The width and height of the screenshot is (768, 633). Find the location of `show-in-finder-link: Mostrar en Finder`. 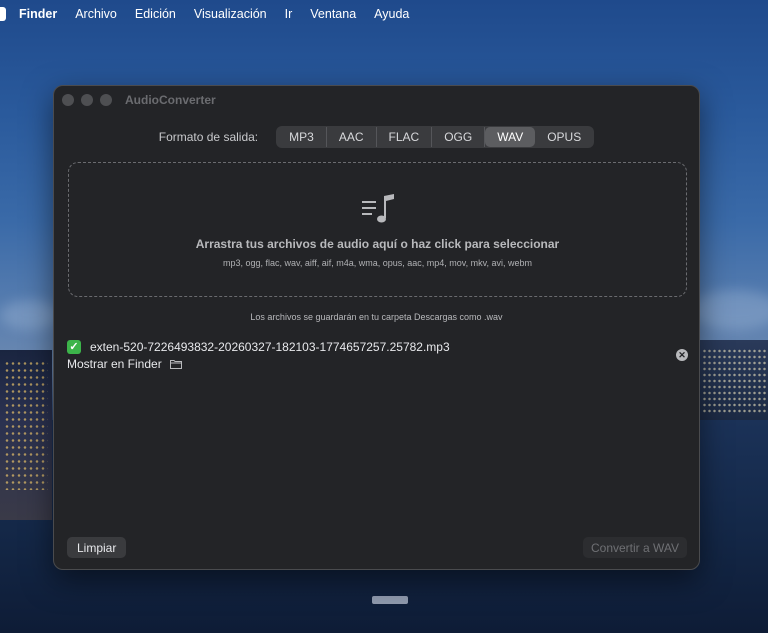

show-in-finder-link: Mostrar en Finder is located at coordinates (124, 364).